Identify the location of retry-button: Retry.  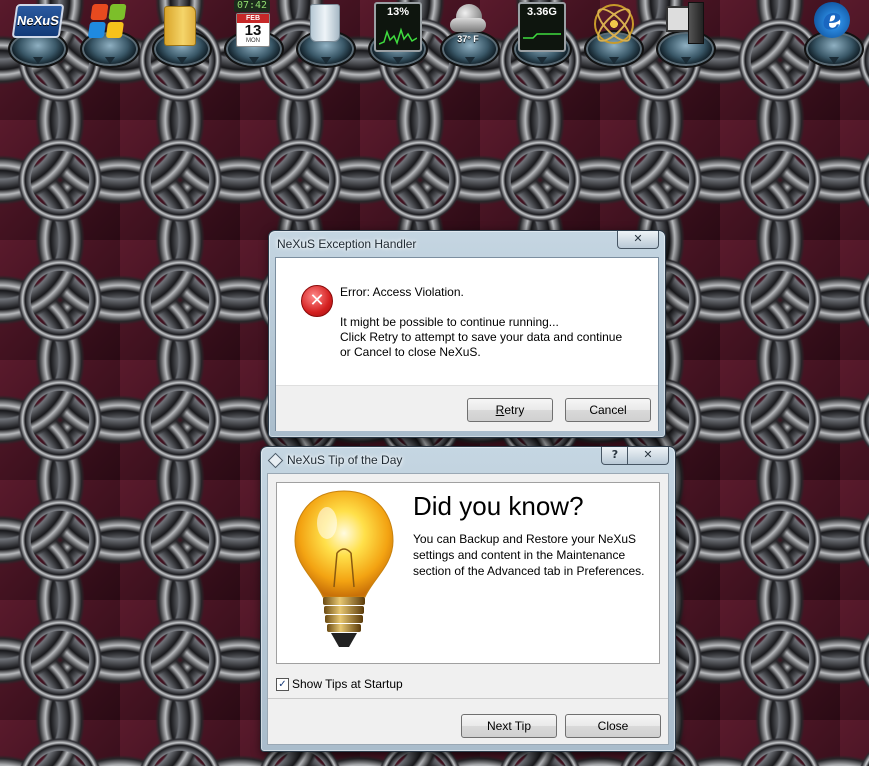
(510, 410).